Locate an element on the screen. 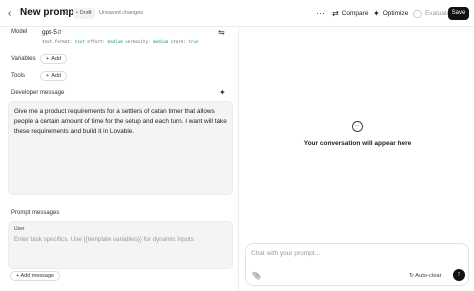  developer-message-label: Developer message is located at coordinates (38, 93).